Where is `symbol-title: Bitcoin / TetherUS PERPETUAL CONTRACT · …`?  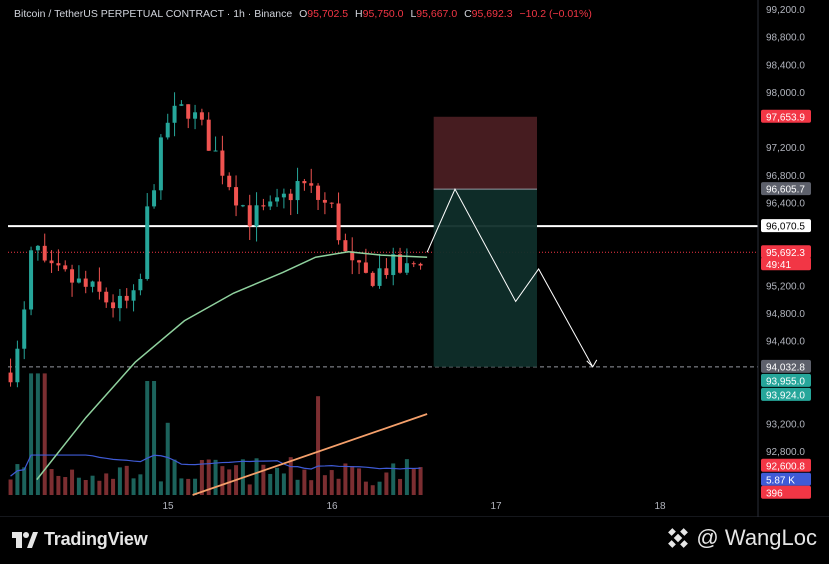 symbol-title: Bitcoin / TetherUS PERPETUAL CONTRACT · … is located at coordinates (153, 14).